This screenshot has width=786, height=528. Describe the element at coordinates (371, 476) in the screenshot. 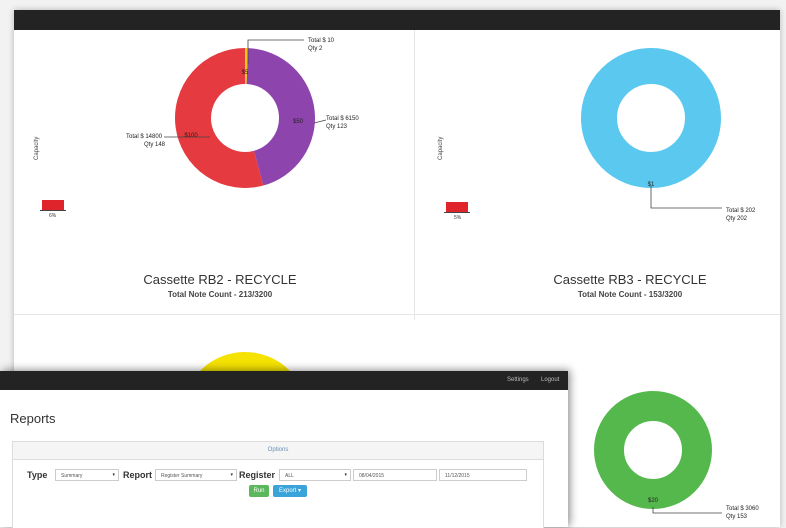

I see `start-date-value: 08/04/2015` at that location.